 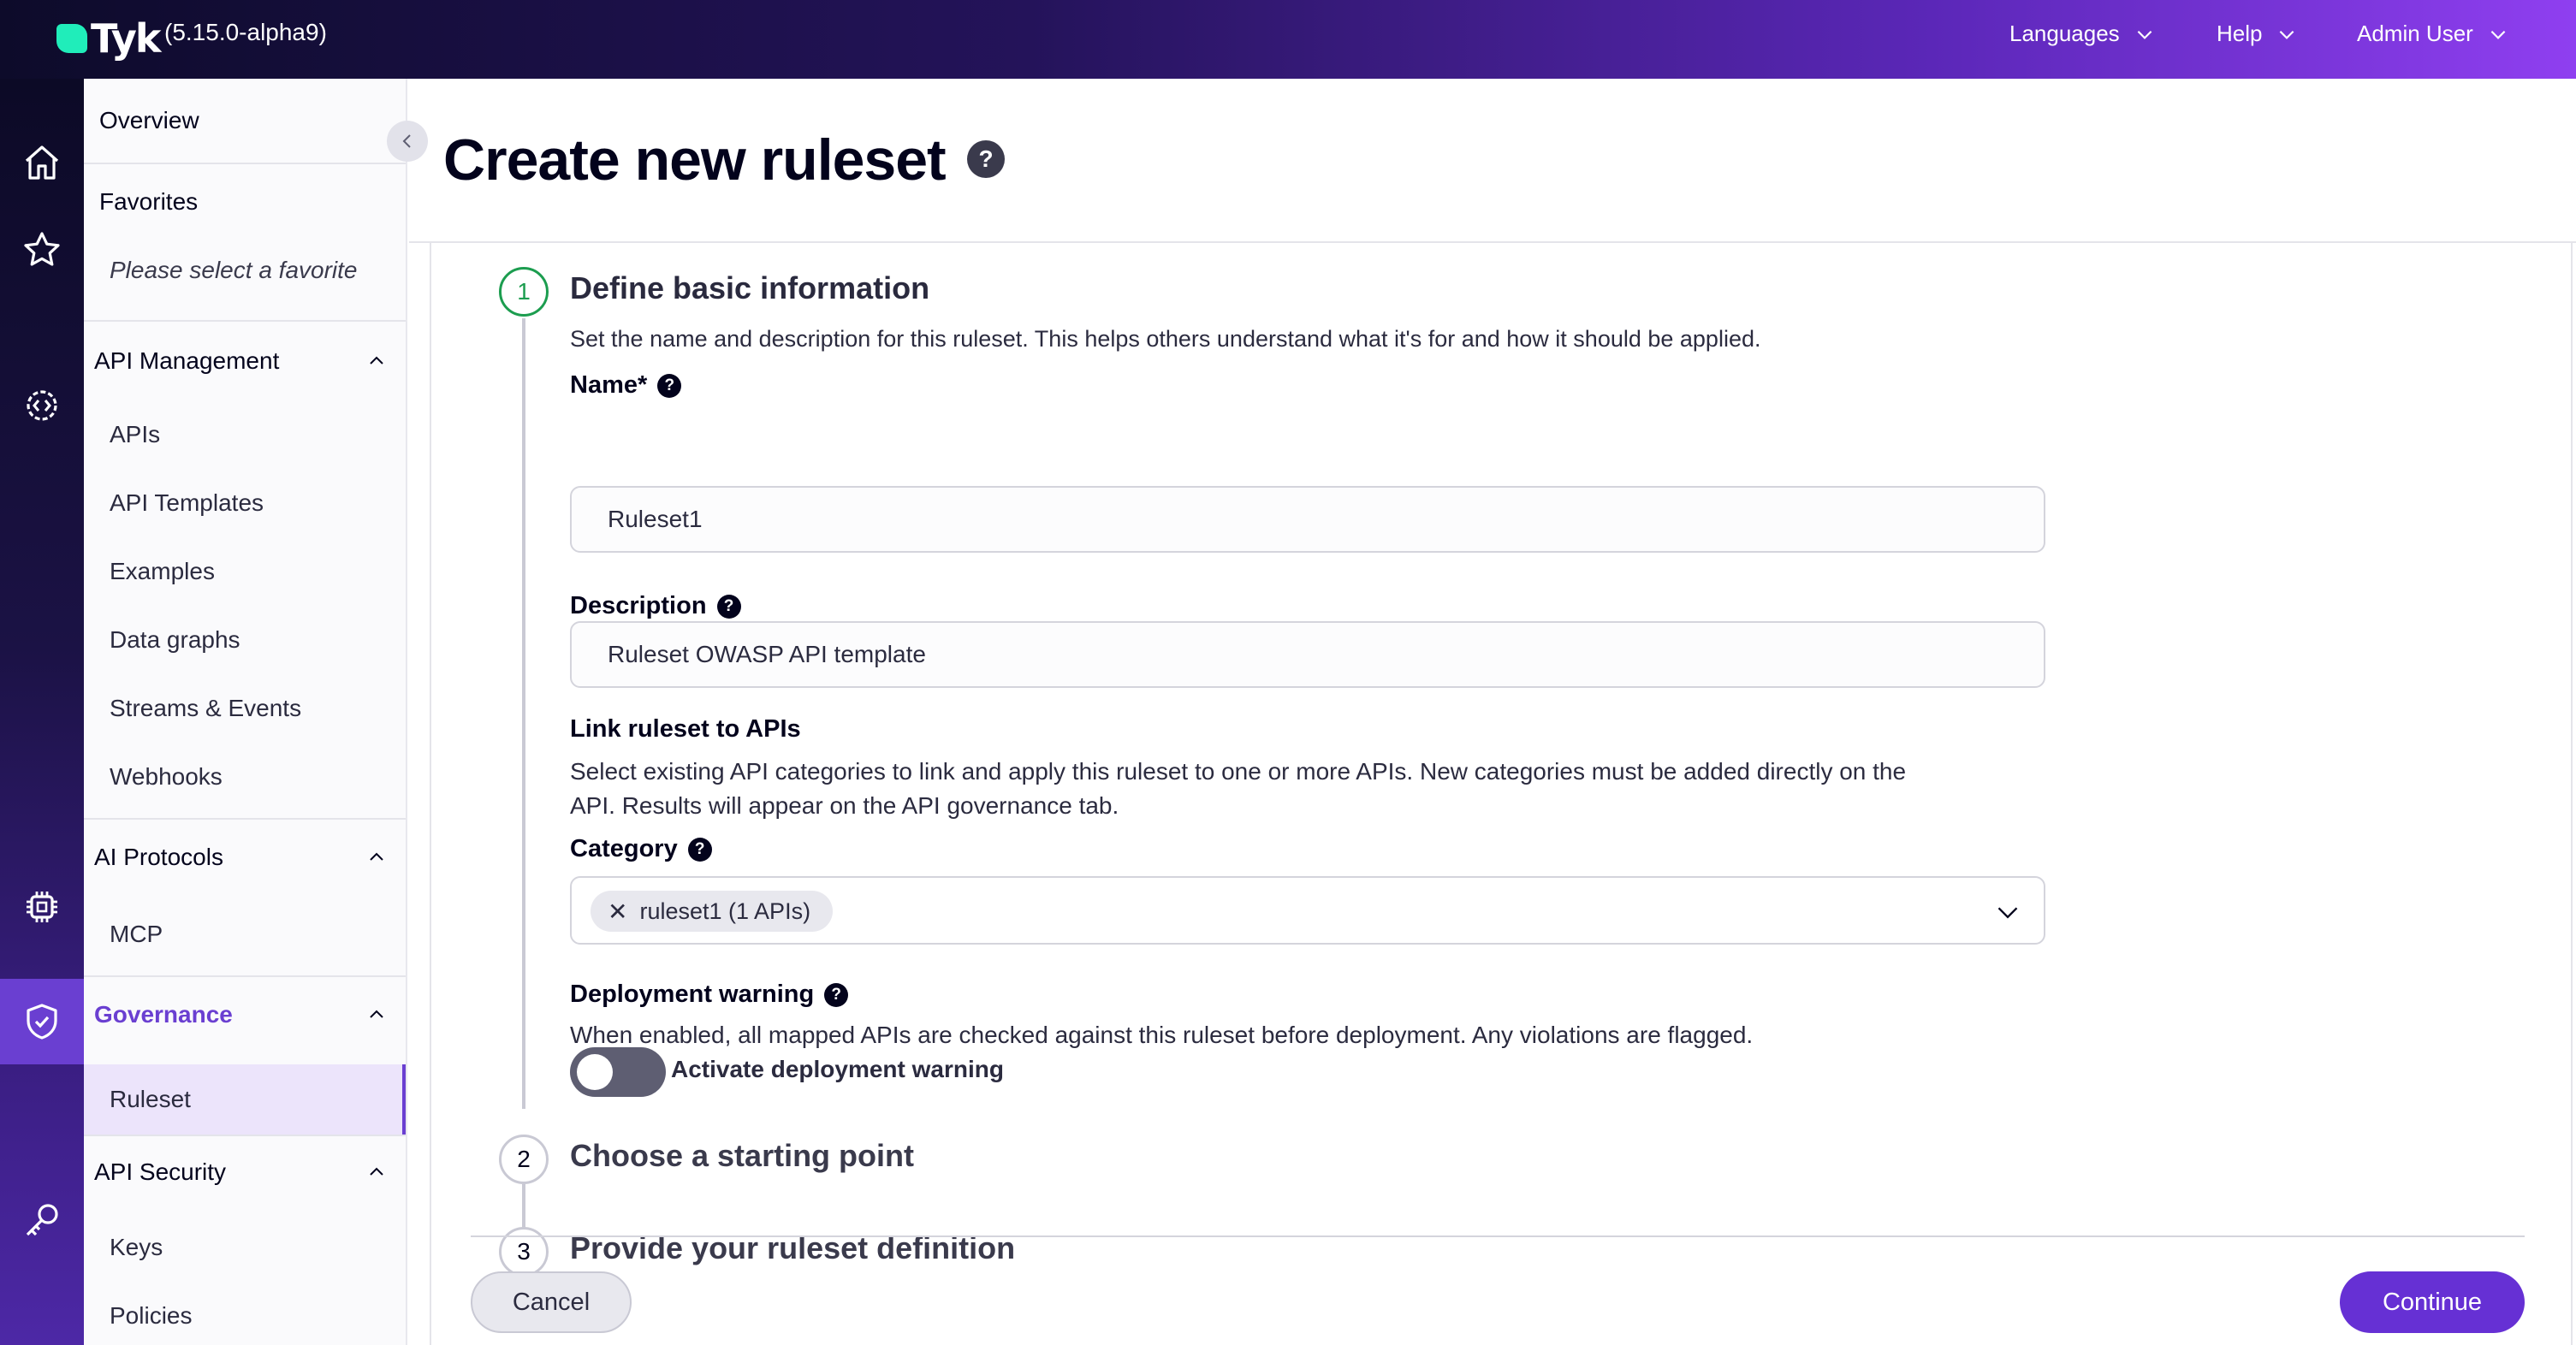 What do you see at coordinates (245, 434) in the screenshot?
I see `sidebar-item-apis: APIs` at bounding box center [245, 434].